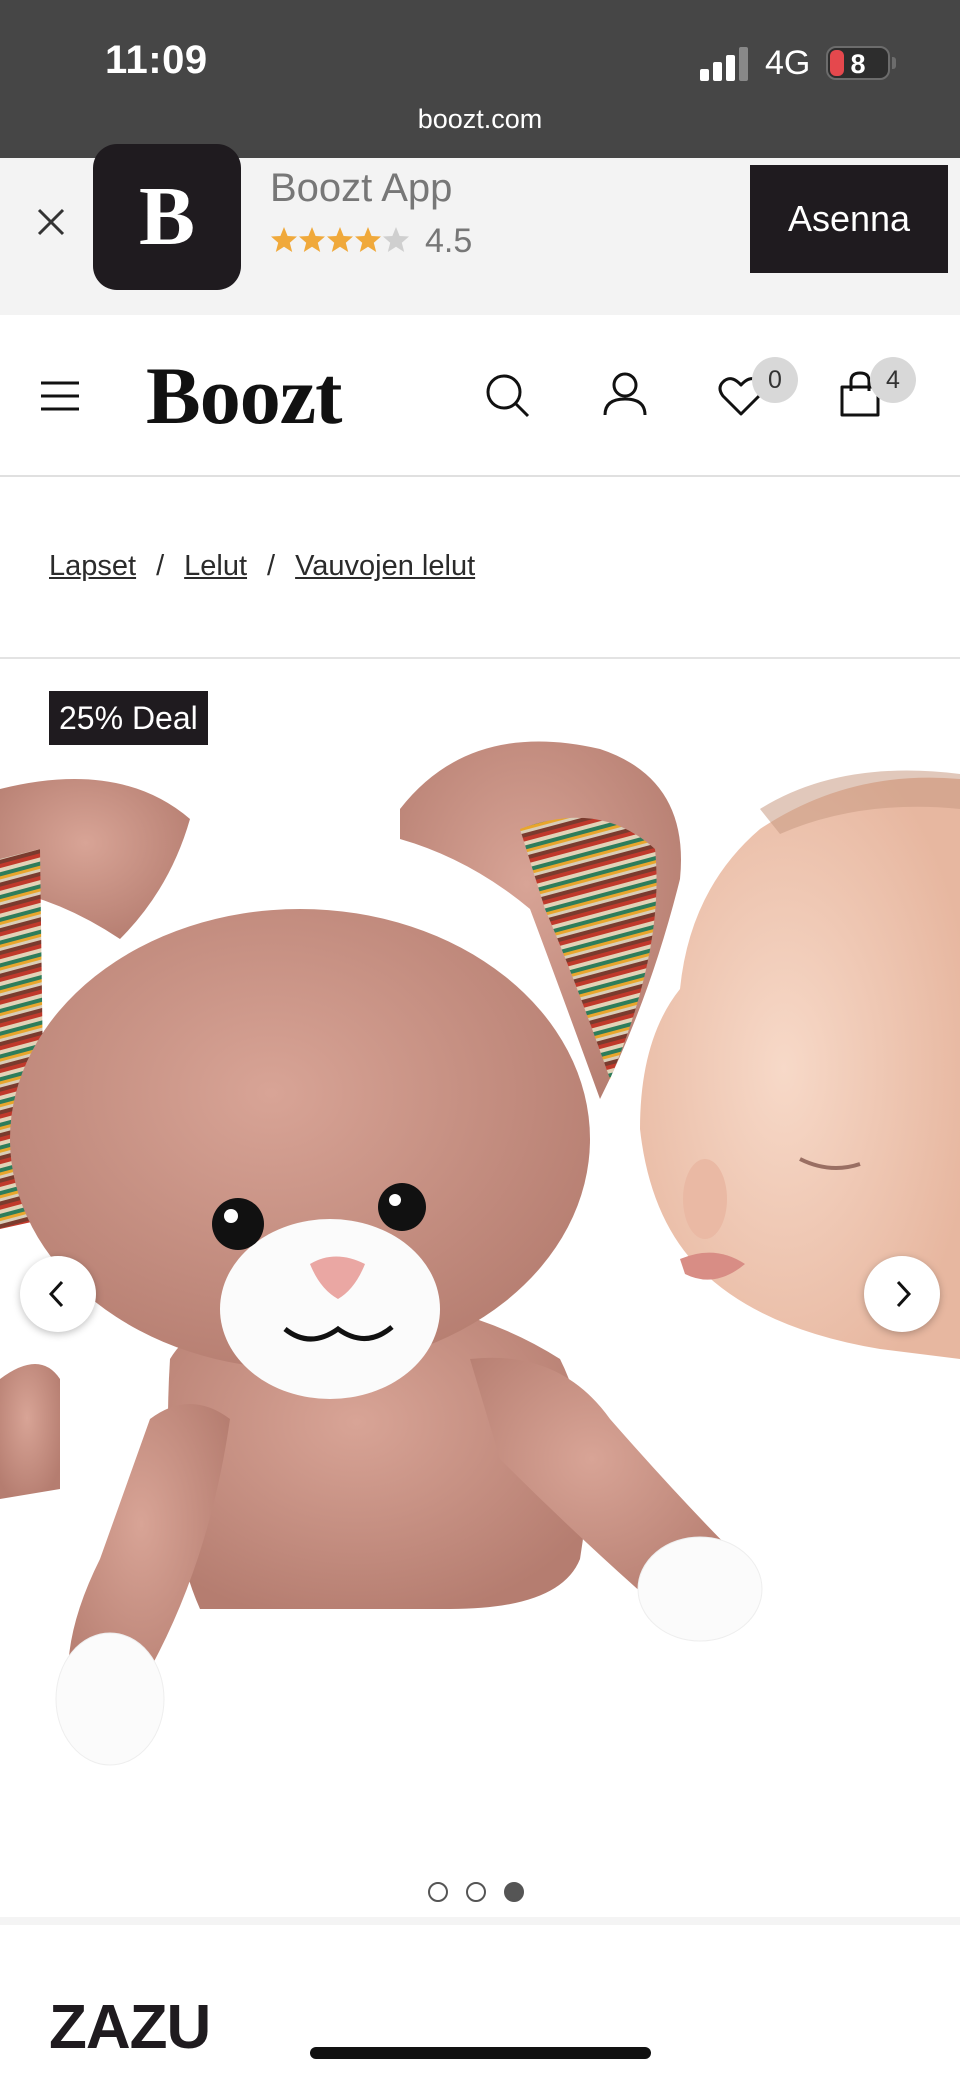 This screenshot has width=960, height=2078. I want to click on battery-icon: 8, so click(858, 63).